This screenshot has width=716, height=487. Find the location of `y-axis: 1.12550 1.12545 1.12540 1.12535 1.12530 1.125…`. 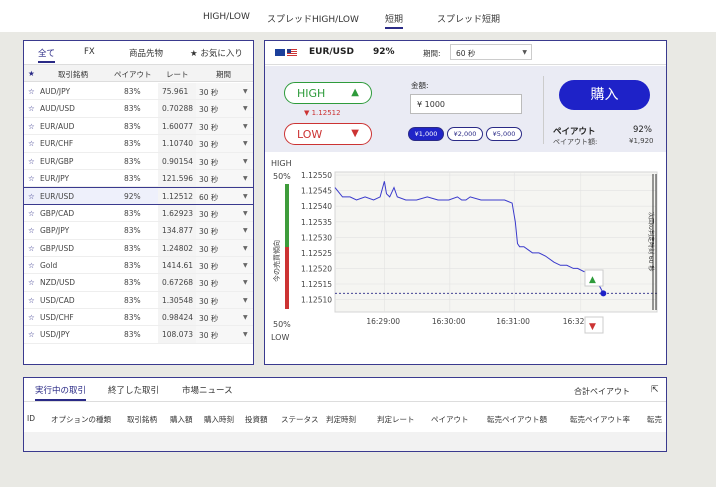

y-axis: 1.12550 1.12545 1.12540 1.12535 1.12530 1.125… is located at coordinates (316, 237).